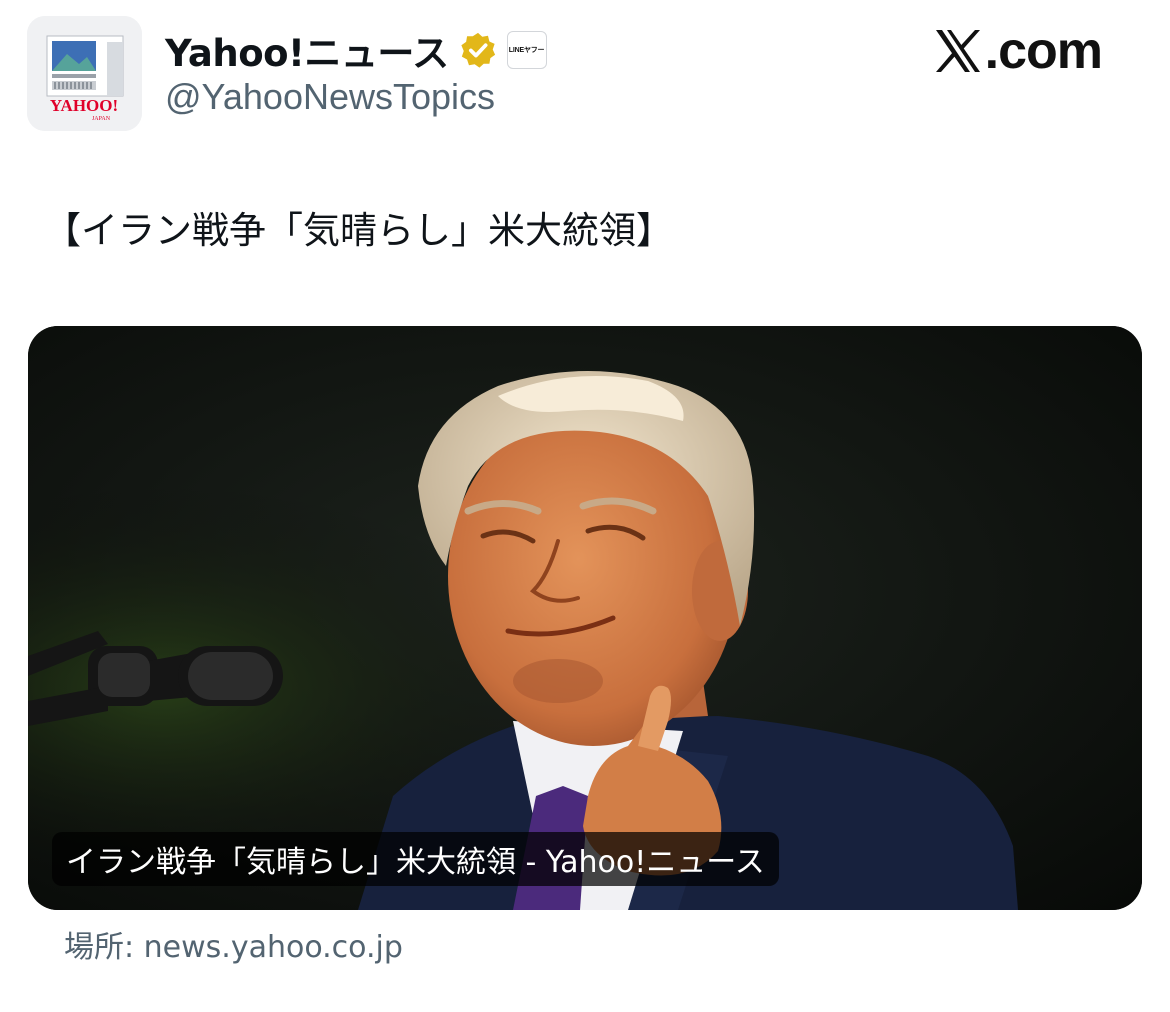 This screenshot has height=1012, width=1170. I want to click on svg-text: YAHOO!, so click(84, 105).